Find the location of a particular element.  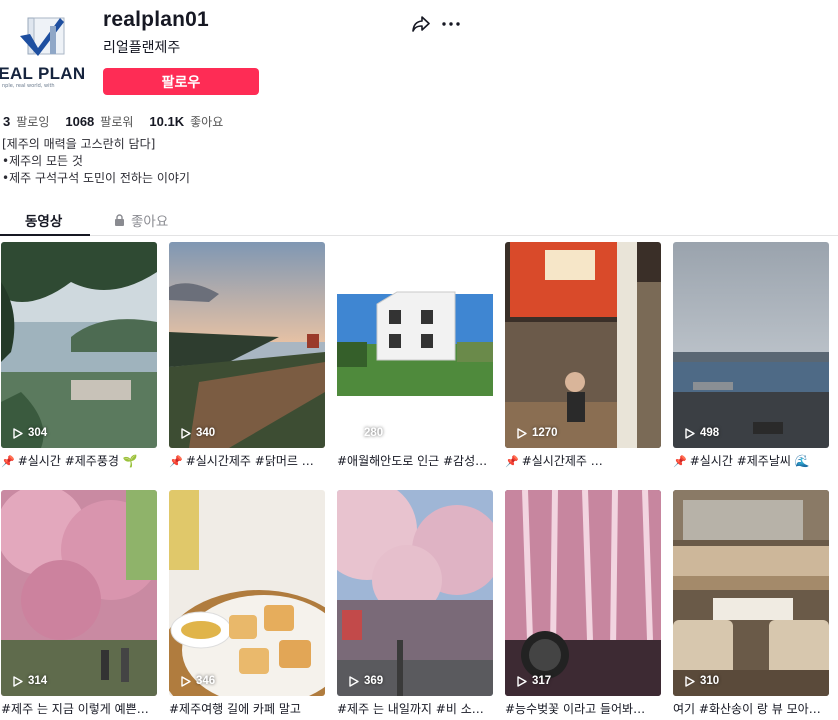

tab-active-underline is located at coordinates (45, 235).